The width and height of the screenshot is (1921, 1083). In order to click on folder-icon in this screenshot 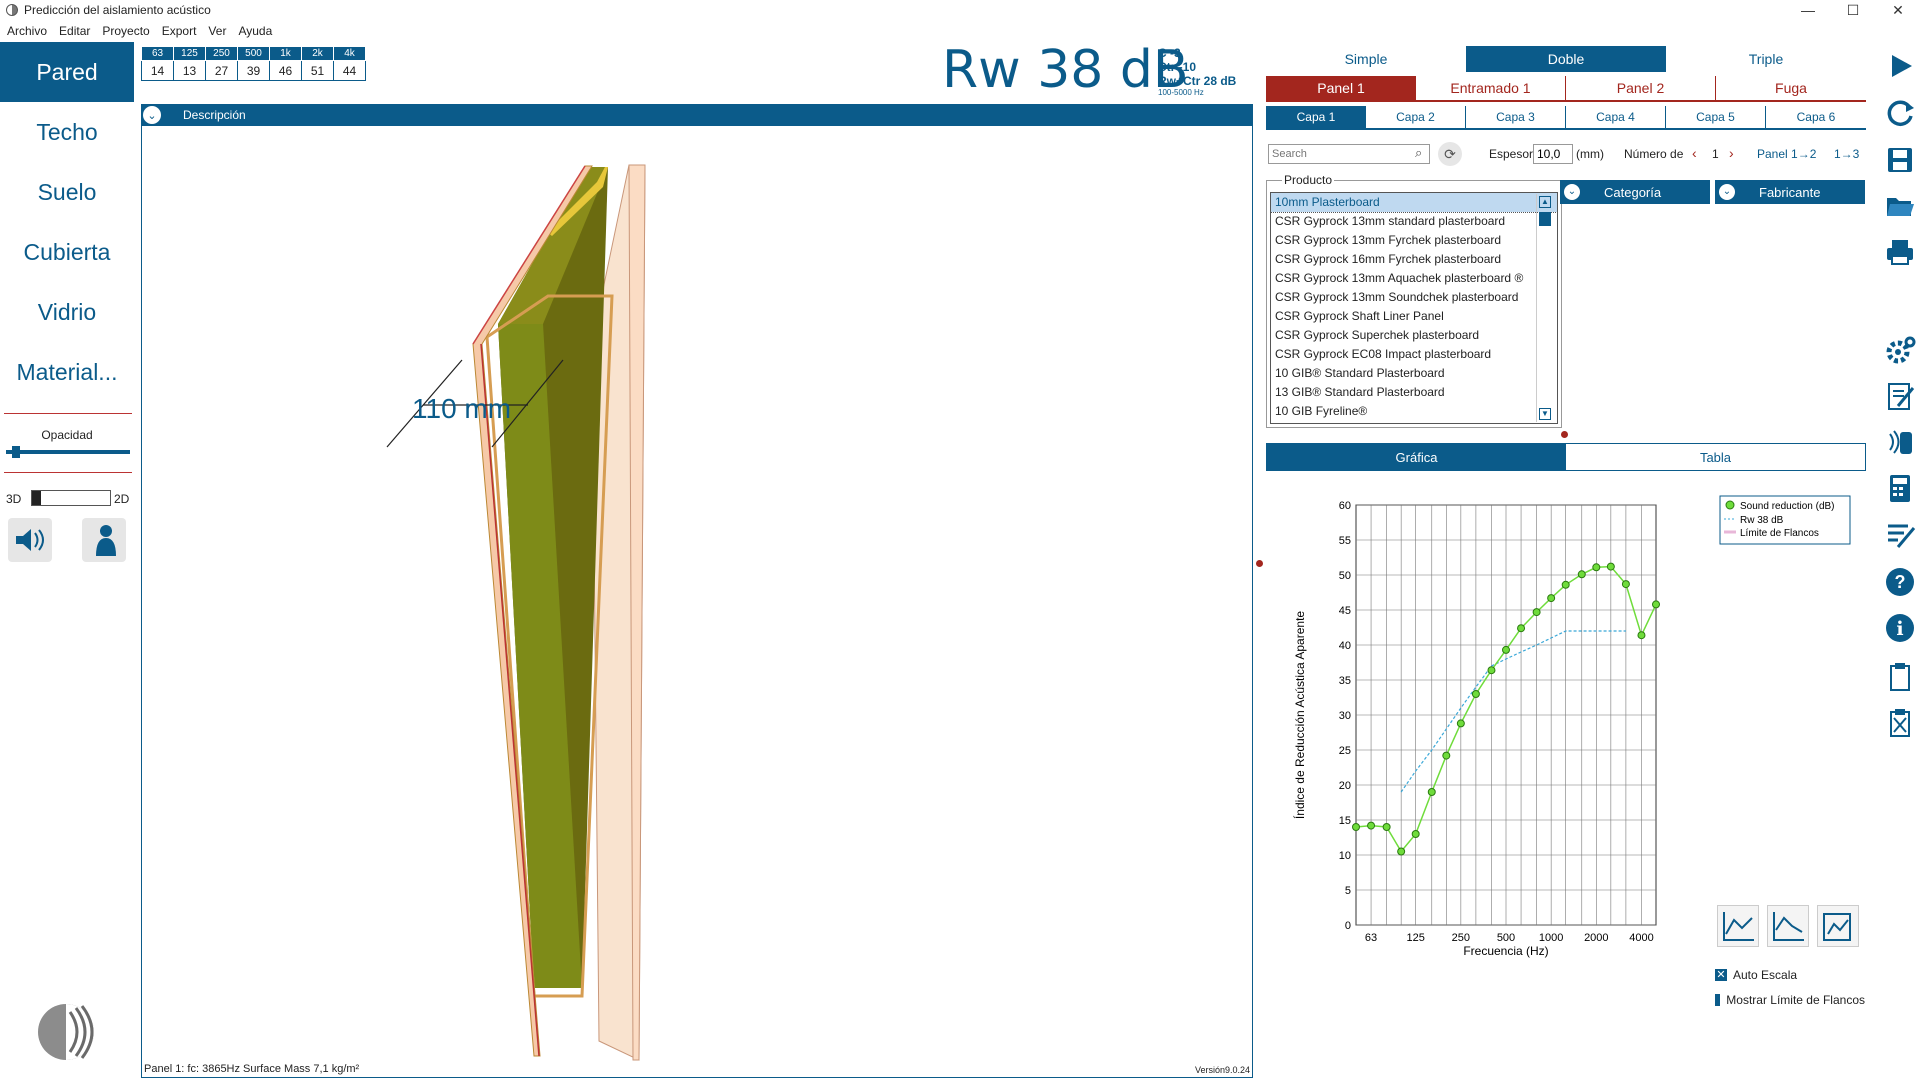, I will do `click(1900, 207)`.